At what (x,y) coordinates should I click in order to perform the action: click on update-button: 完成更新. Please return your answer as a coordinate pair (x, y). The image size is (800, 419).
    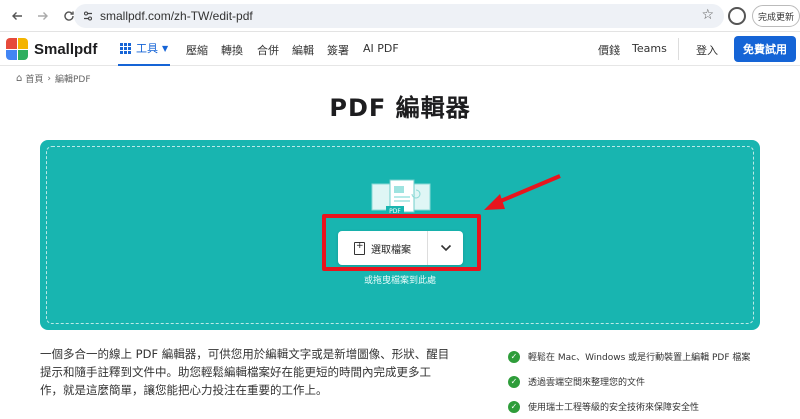
    Looking at the image, I should click on (776, 16).